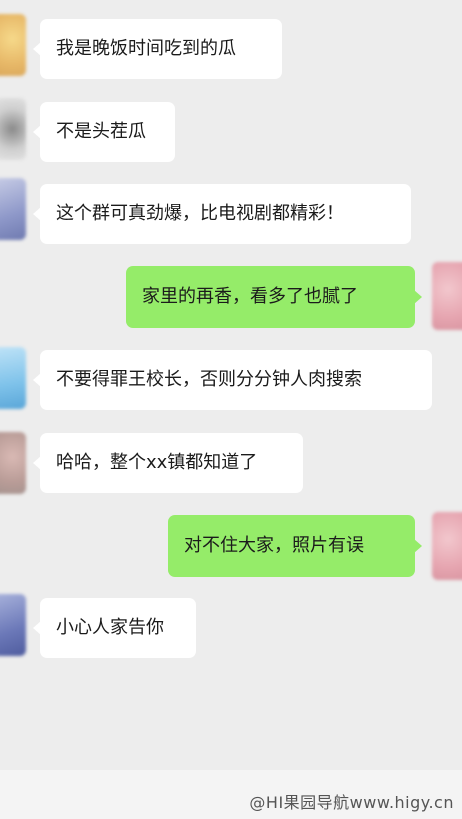 This screenshot has height=819, width=462. I want to click on message-text: 不要得罪王校长，否则分分钟人肉搜索, so click(209, 379).